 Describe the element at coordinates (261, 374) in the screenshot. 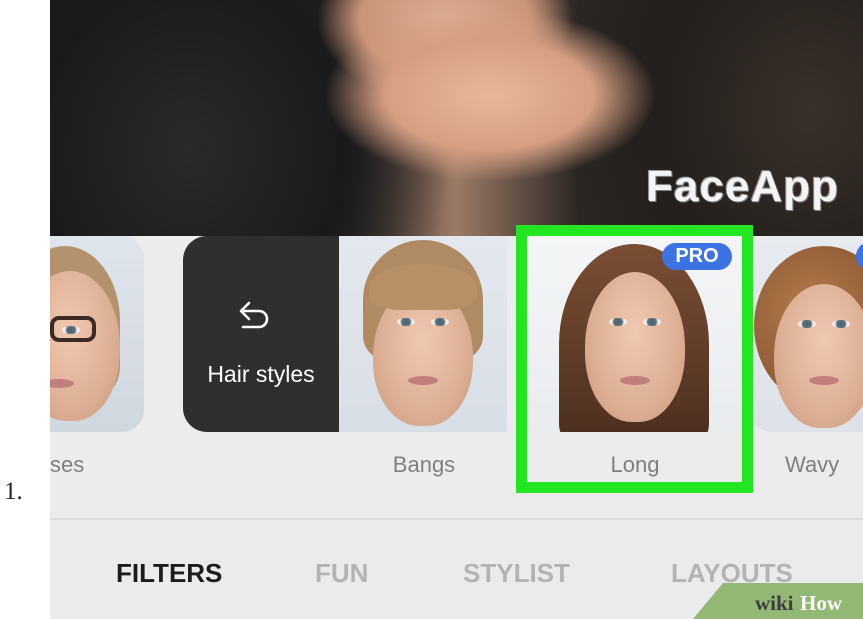

I see `hair-styles-label: Hair styles` at that location.